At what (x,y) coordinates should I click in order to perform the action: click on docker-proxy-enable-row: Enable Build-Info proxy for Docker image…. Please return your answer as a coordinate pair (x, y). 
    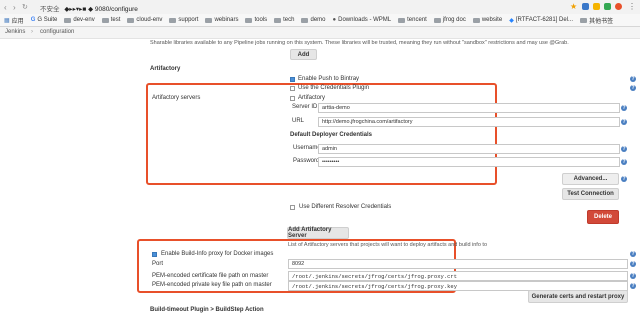
    Looking at the image, I should click on (212, 254).